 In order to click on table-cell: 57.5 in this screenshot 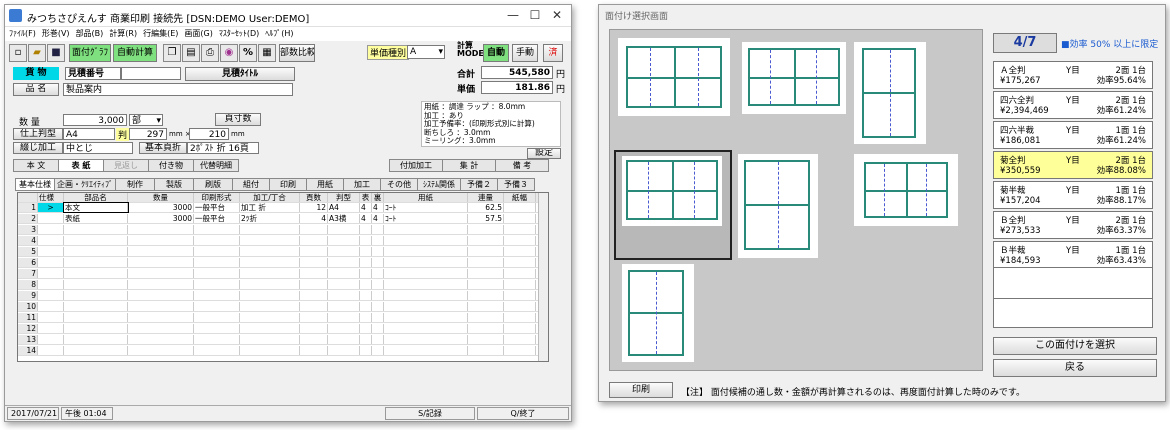, I will do `click(486, 218)`.